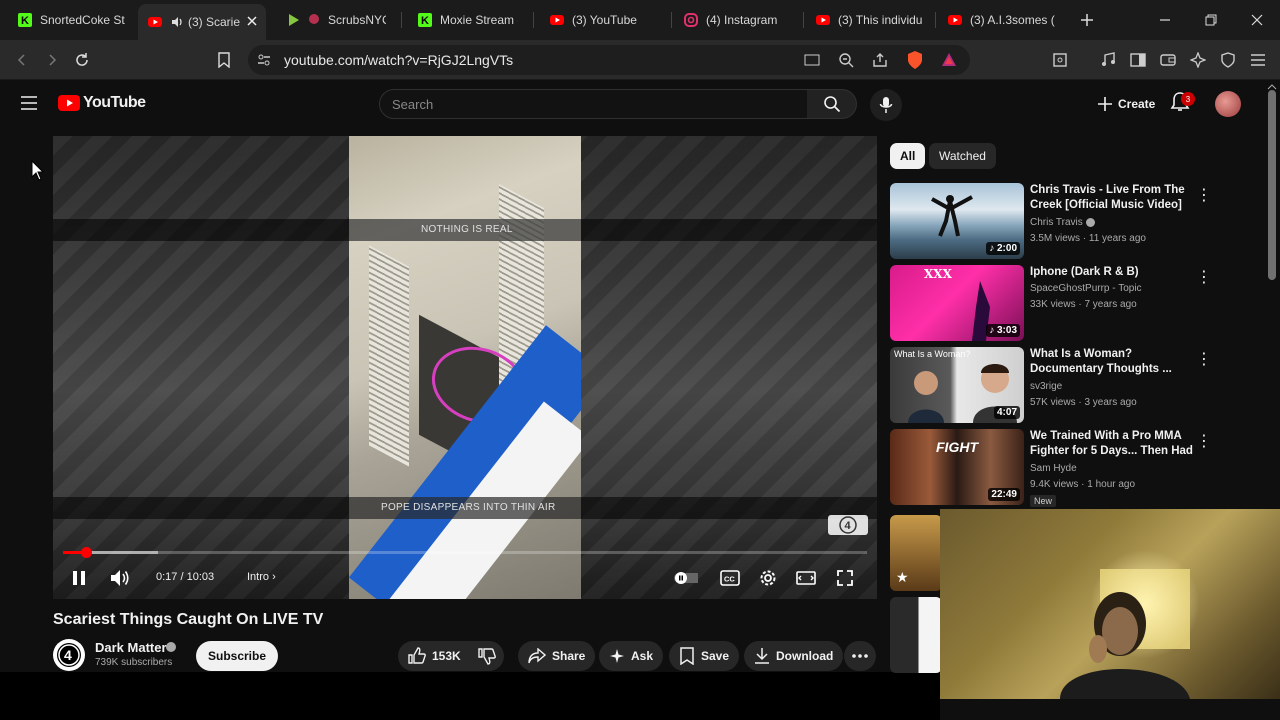 The image size is (1280, 720). Describe the element at coordinates (202, 22) in the screenshot. I see `browser-tab-active: (3) Scarie` at that location.